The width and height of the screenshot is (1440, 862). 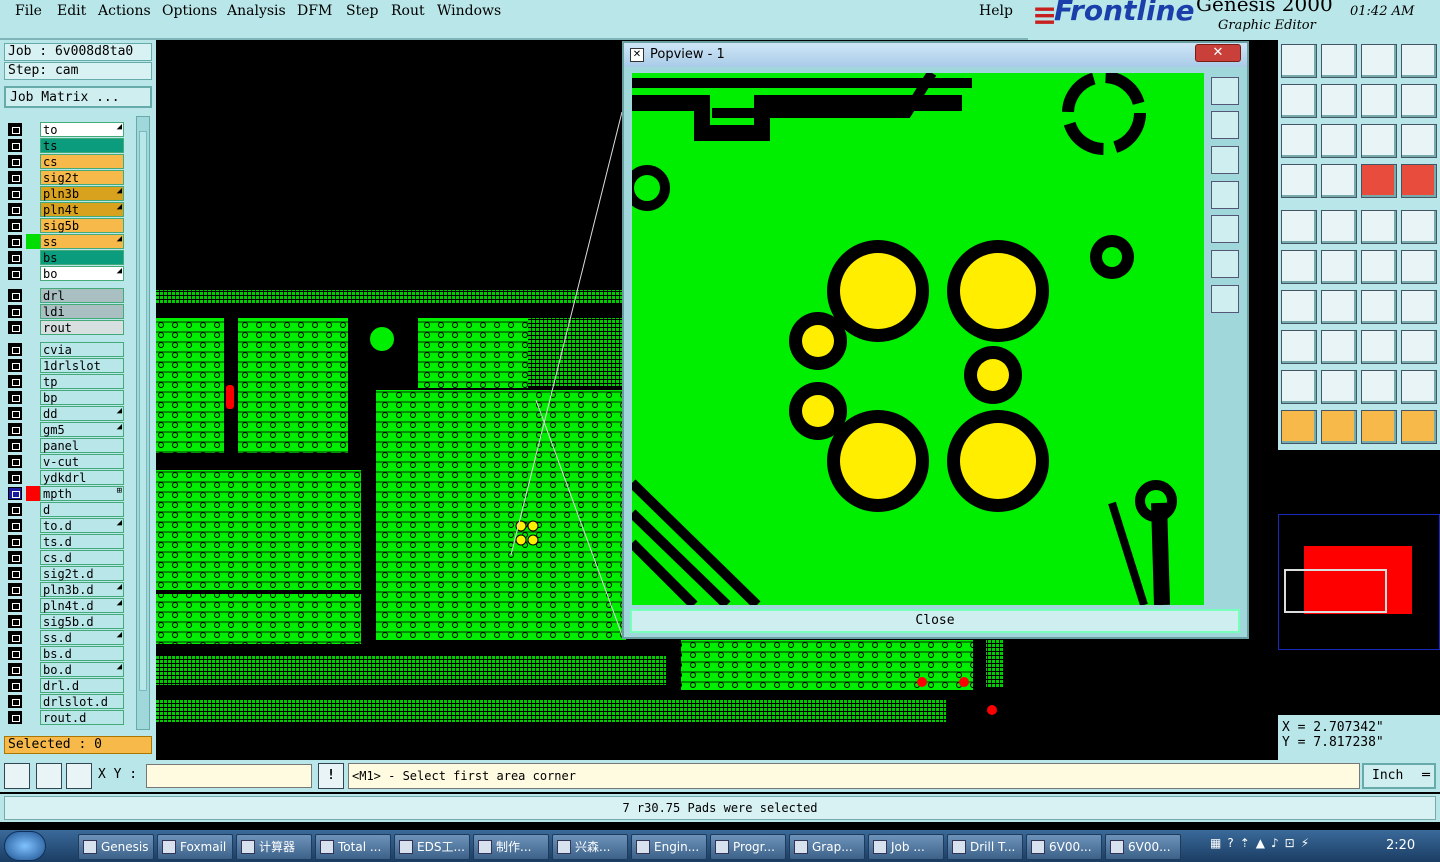 I want to click on angle-snap-icon, so click(x=49, y=776).